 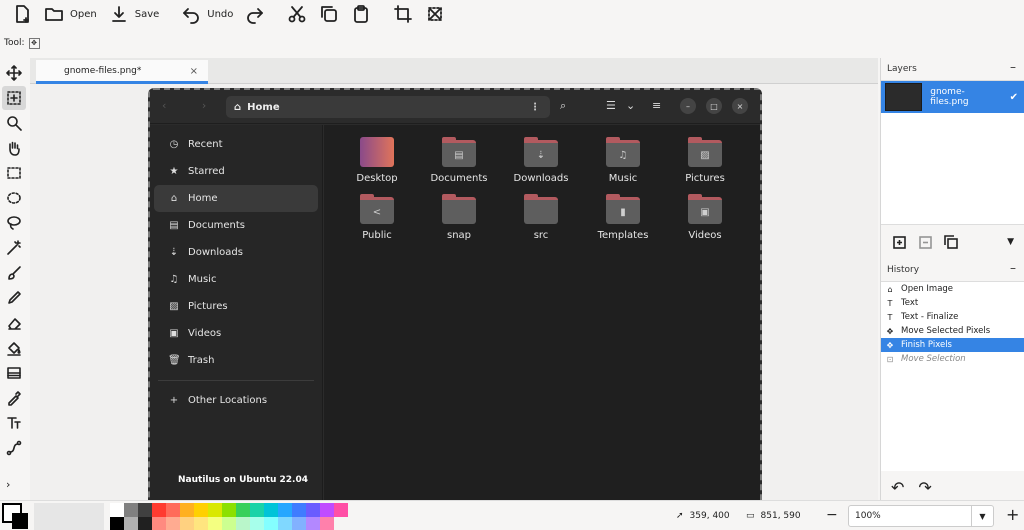 I want to click on paint-bucket-tool, so click(x=14, y=348).